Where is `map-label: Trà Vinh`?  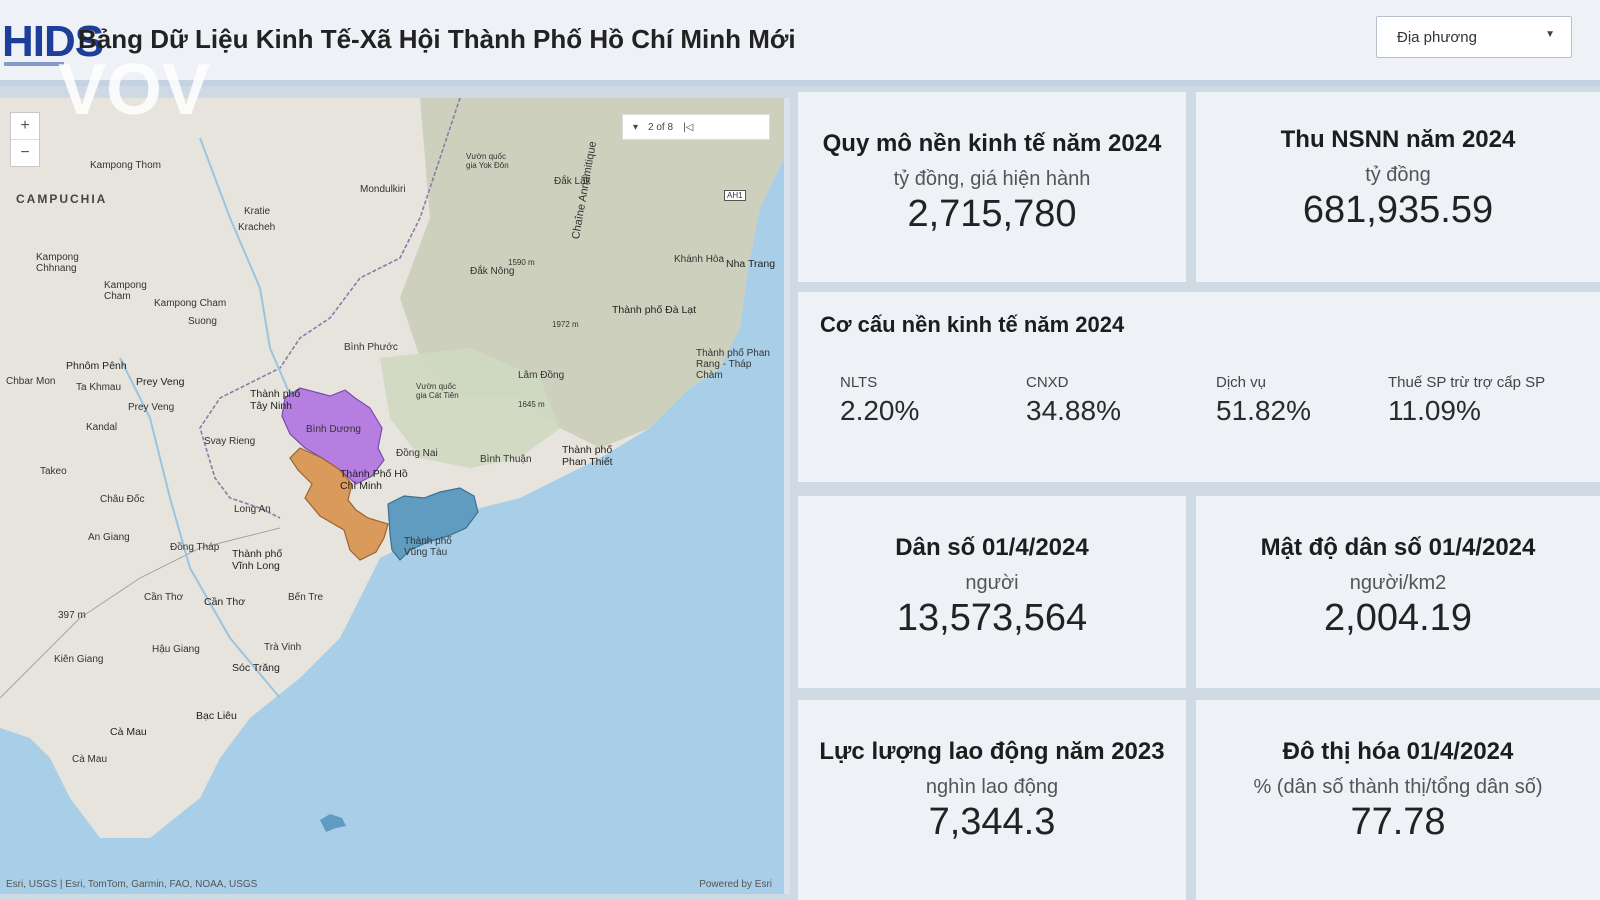
map-label: Trà Vinh is located at coordinates (283, 647).